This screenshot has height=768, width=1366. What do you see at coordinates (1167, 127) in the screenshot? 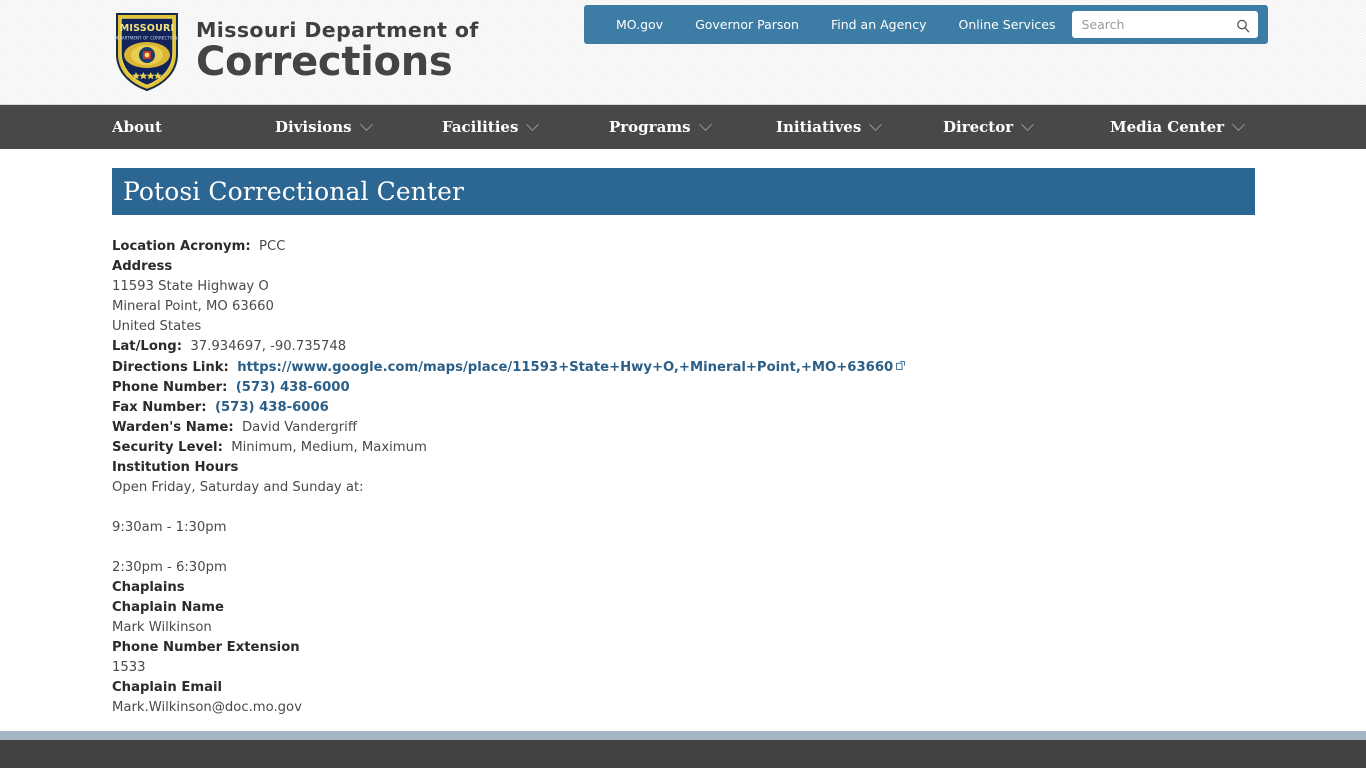
I see `nav-label-media-center: Media Center` at bounding box center [1167, 127].